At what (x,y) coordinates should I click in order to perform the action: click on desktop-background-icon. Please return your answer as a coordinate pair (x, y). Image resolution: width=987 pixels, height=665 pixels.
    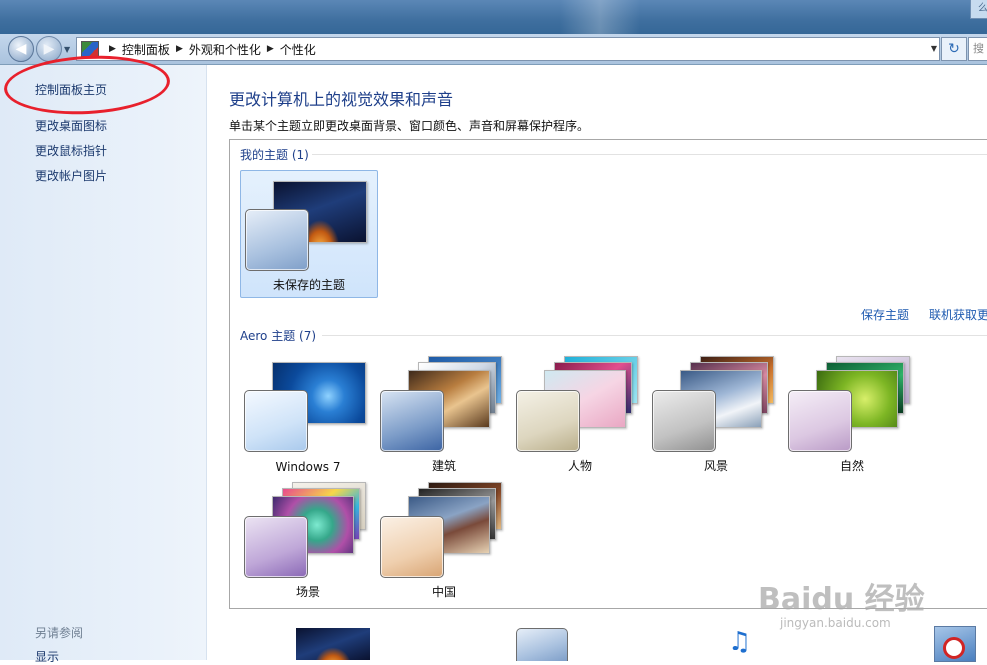
    Looking at the image, I should click on (333, 644).